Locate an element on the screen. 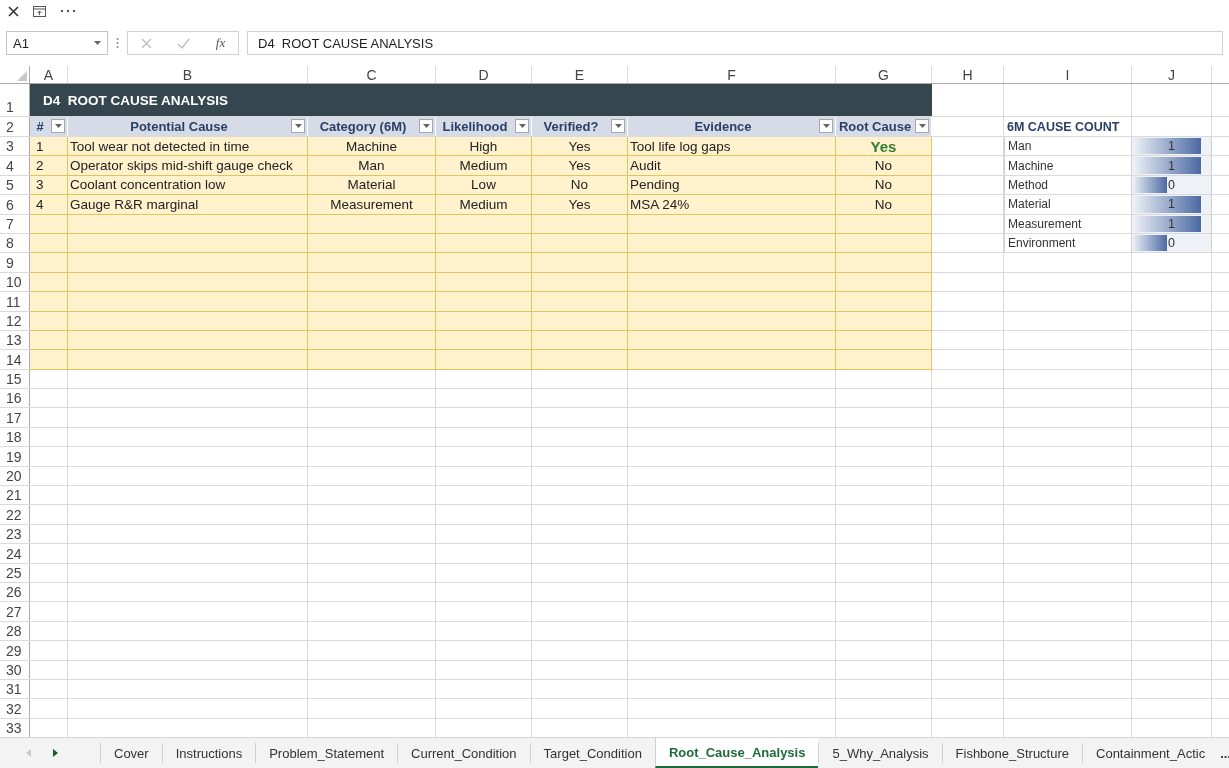 The height and width of the screenshot is (768, 1229). sheet-tab: Fishbone_Structure is located at coordinates (1011, 753).